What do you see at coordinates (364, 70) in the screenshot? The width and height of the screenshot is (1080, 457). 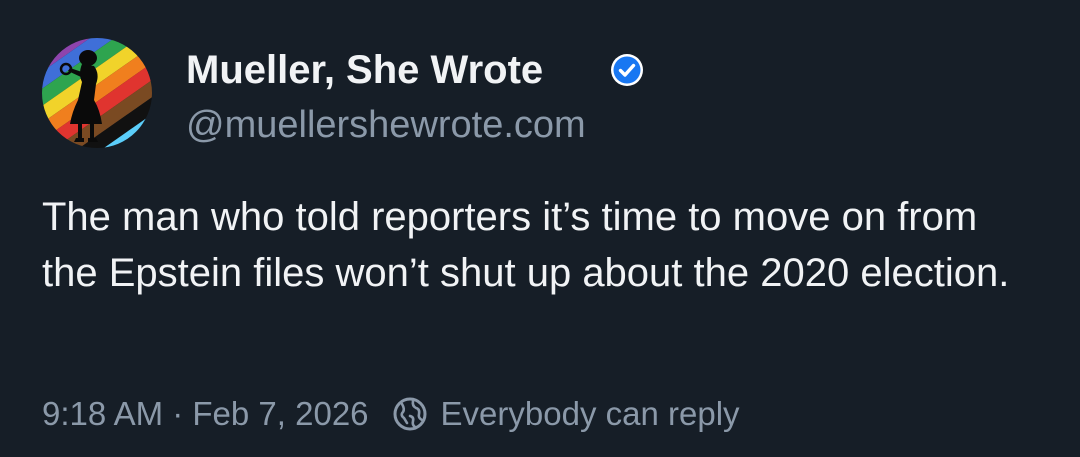 I see `author-display-name: Mueller, She Wrote` at bounding box center [364, 70].